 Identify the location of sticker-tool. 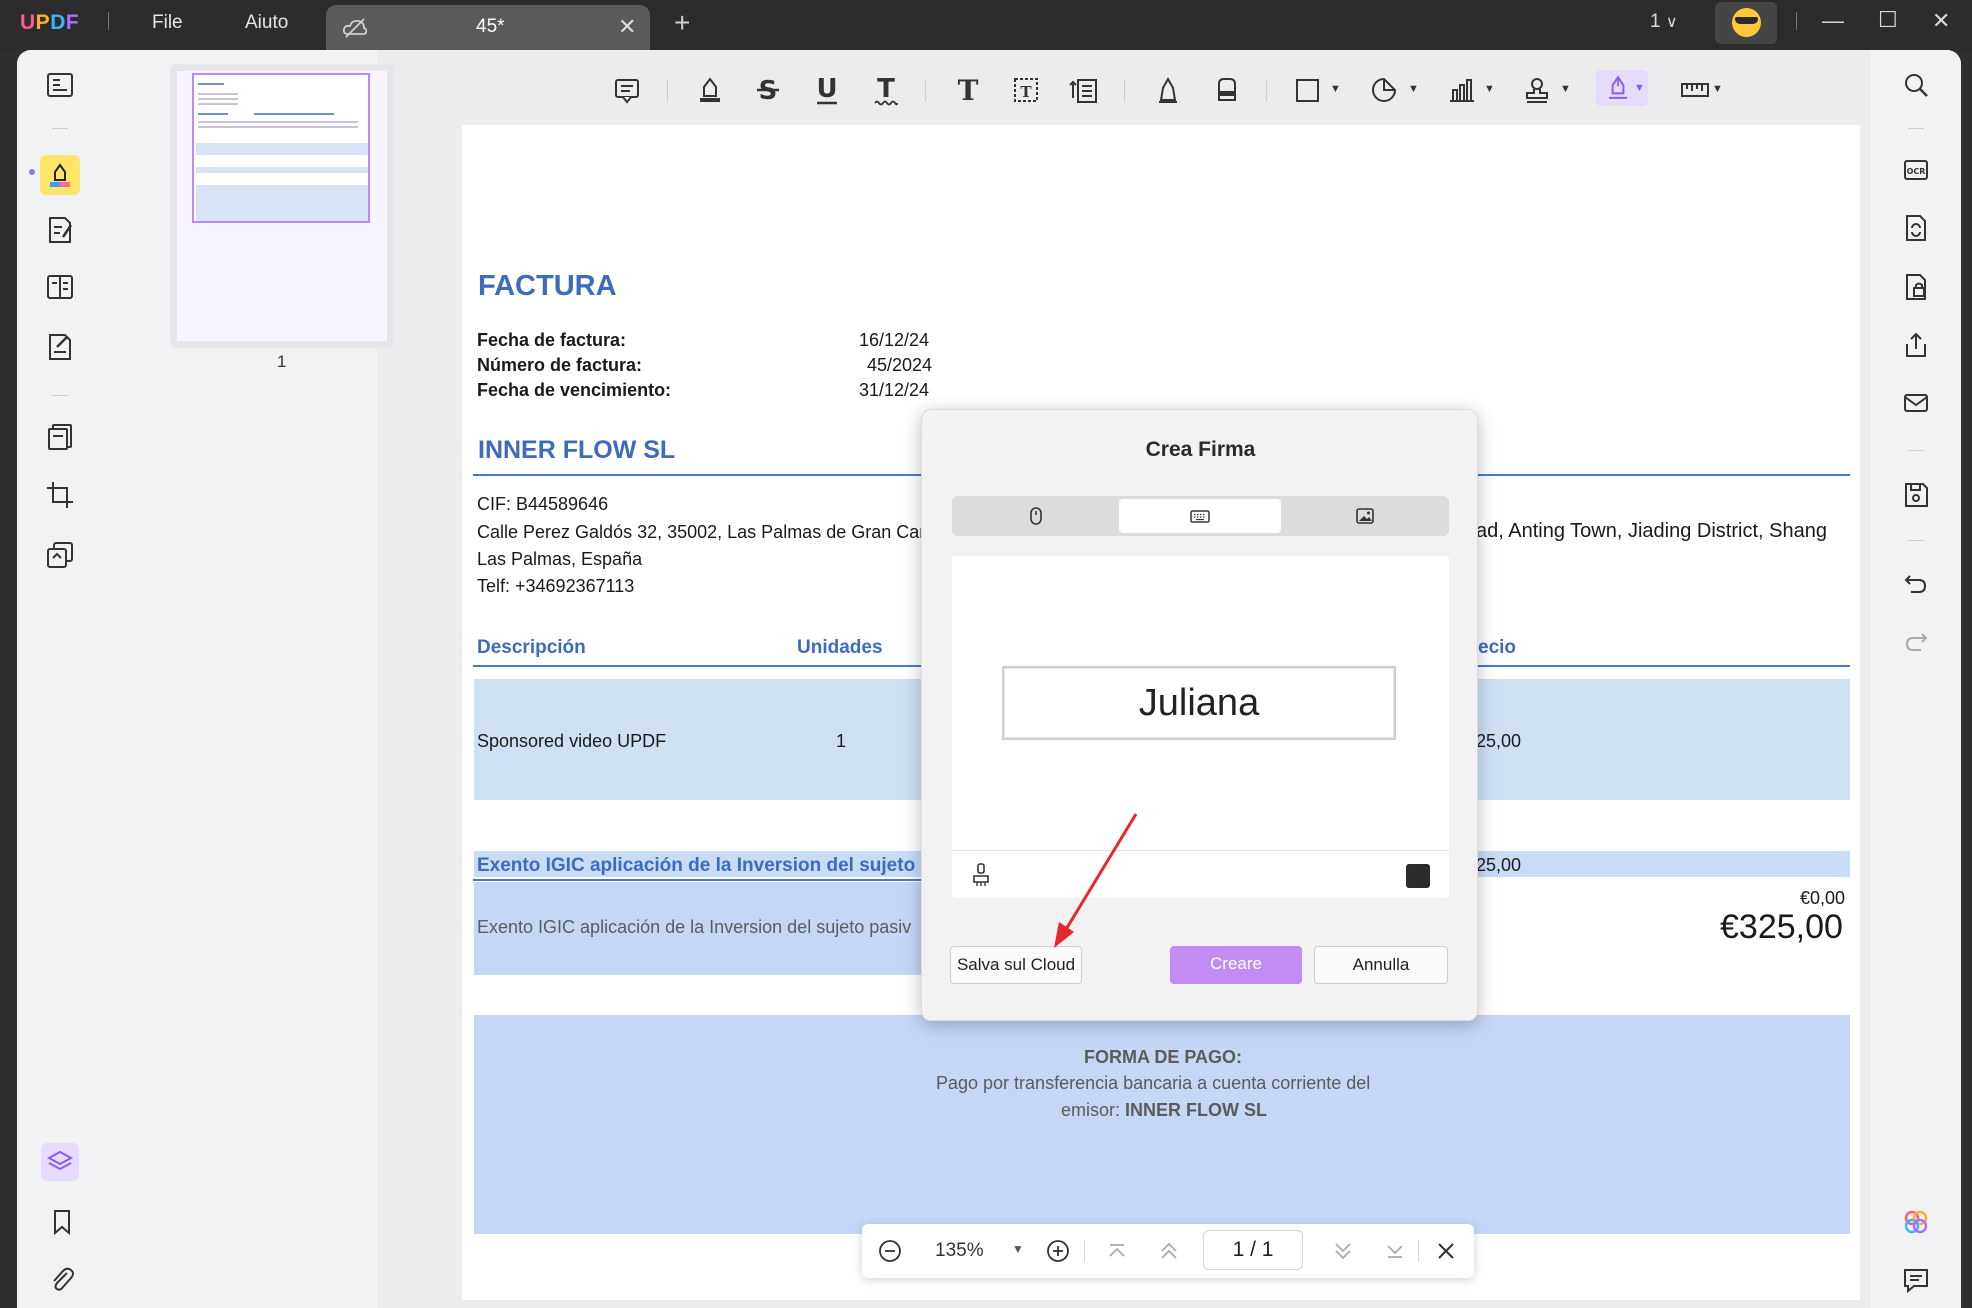
(1384, 90).